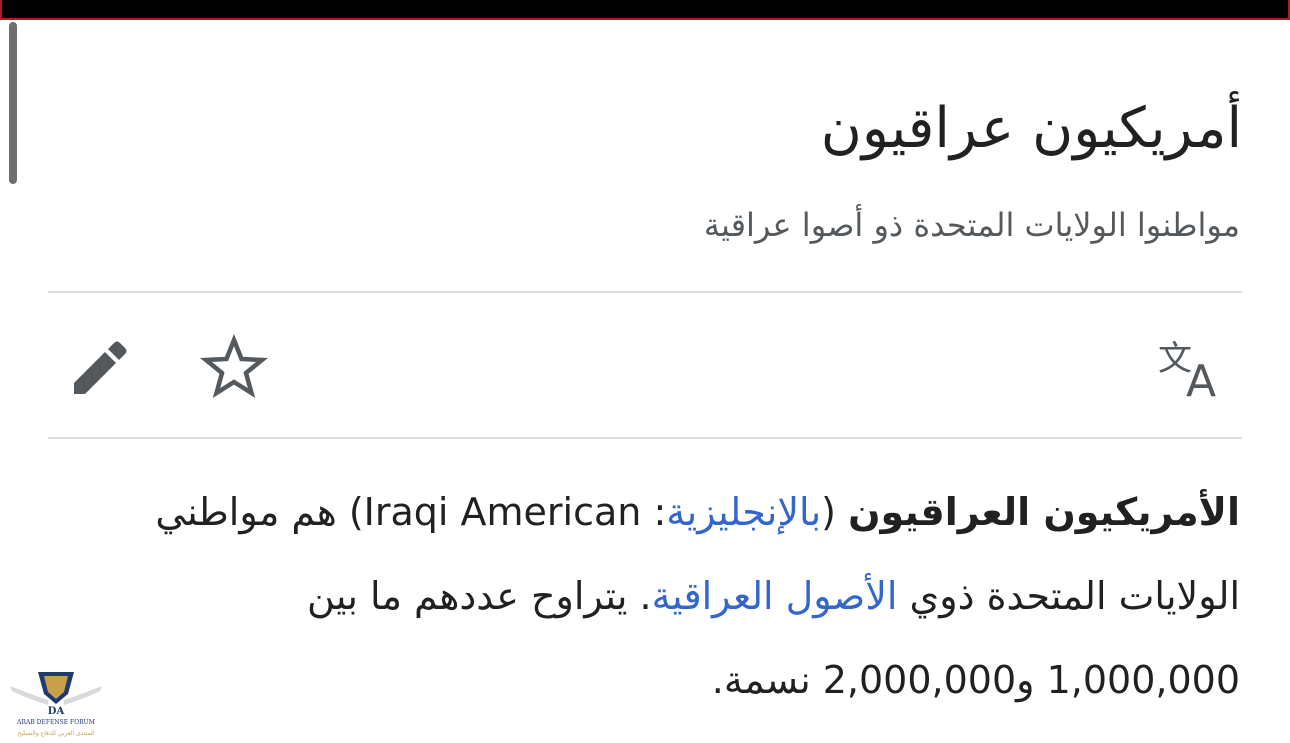  Describe the element at coordinates (1044, 512) in the screenshot. I see `bold-term: الأمريكيون العراقيون` at that location.